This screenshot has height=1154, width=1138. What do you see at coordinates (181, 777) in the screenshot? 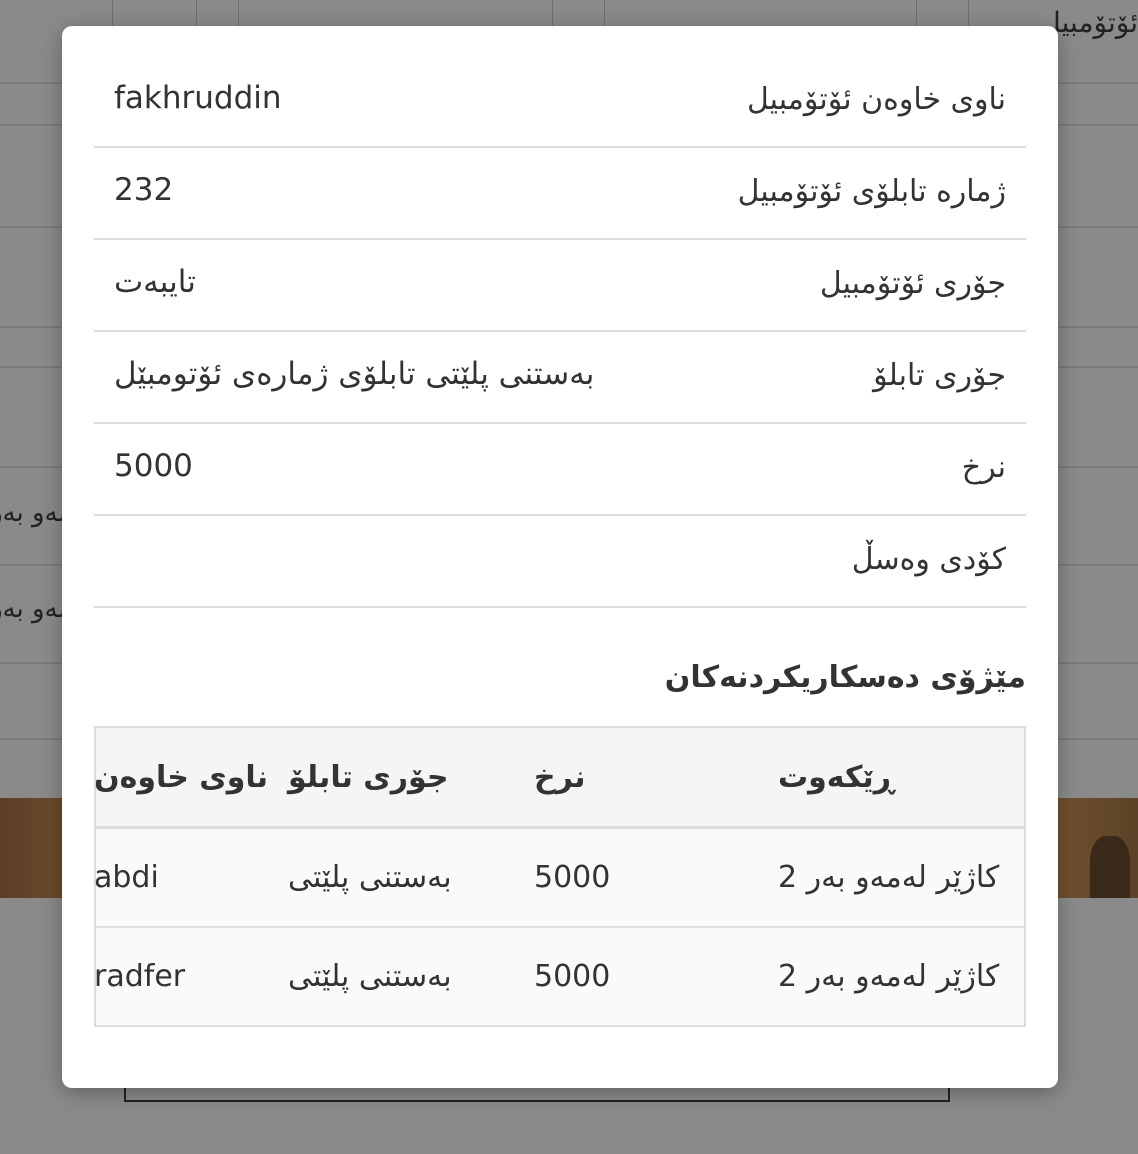
I see `header-owner: ناوی خاوەن` at bounding box center [181, 777].